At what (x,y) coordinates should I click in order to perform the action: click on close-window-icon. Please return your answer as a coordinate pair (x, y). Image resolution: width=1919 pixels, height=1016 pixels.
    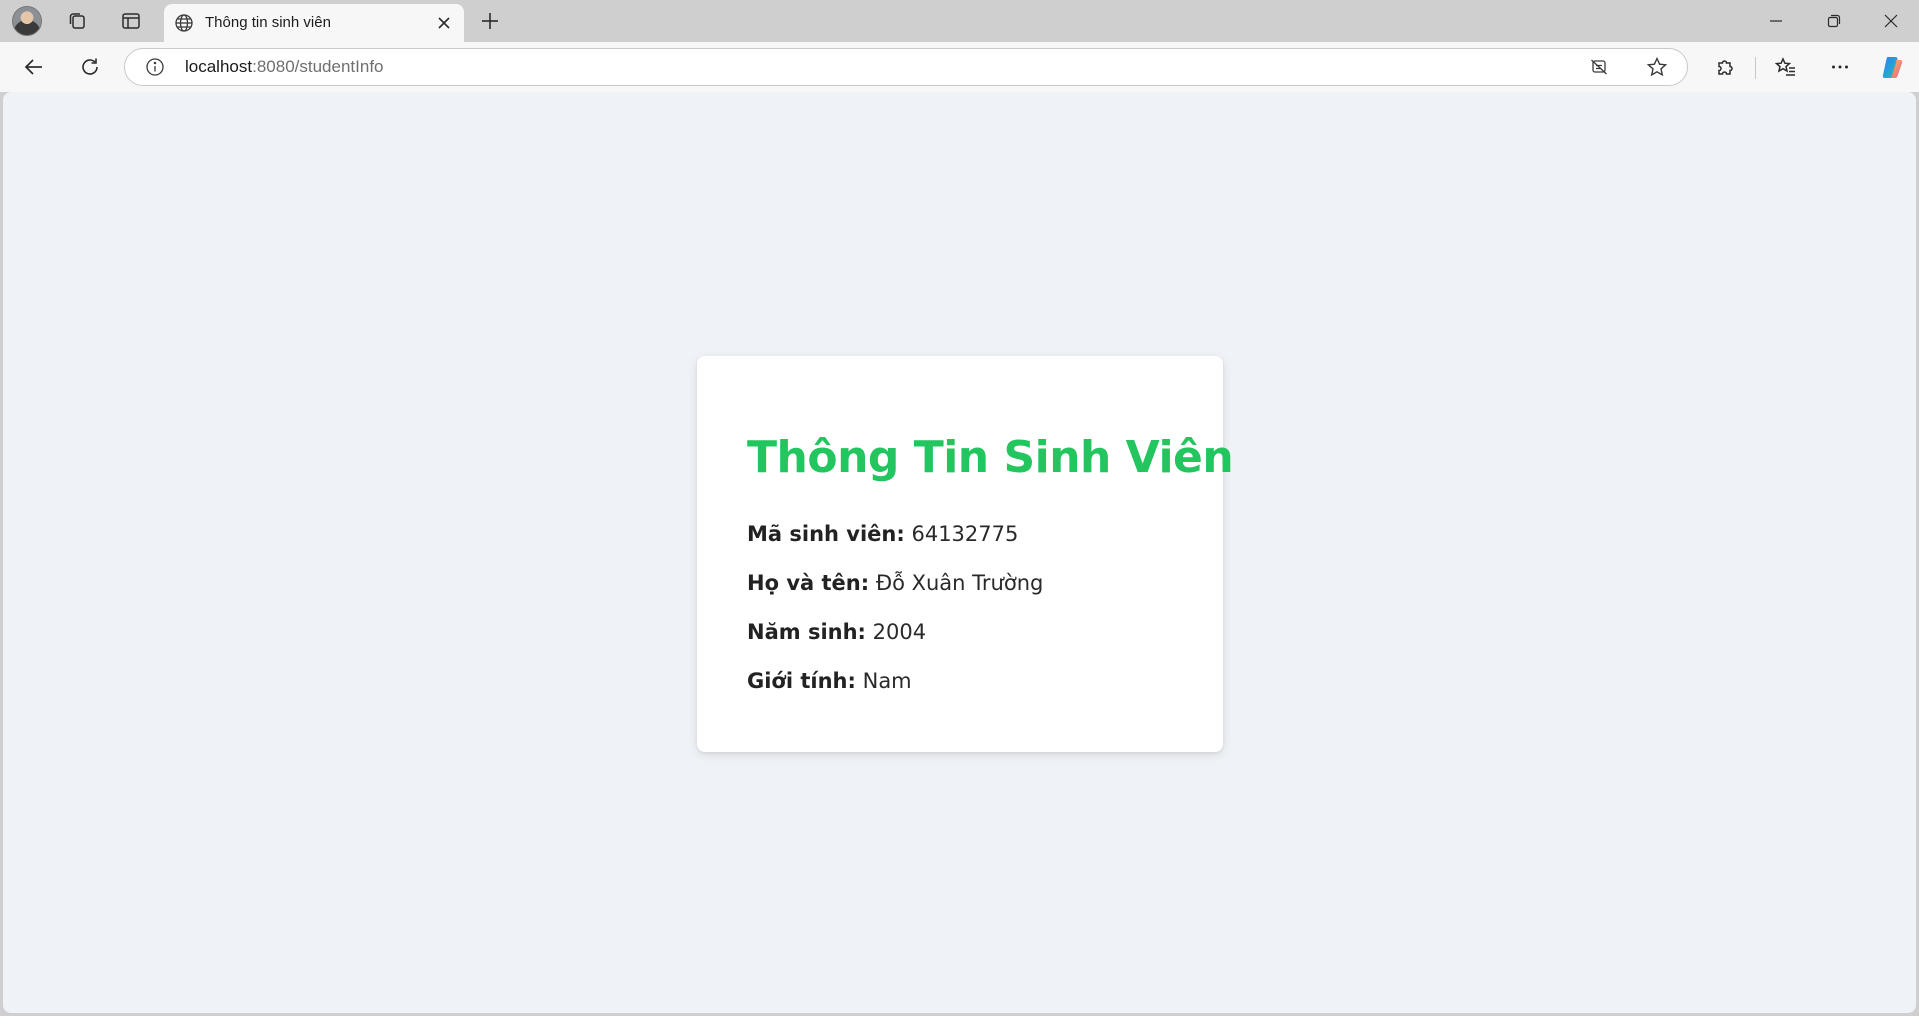
    Looking at the image, I should click on (1890, 21).